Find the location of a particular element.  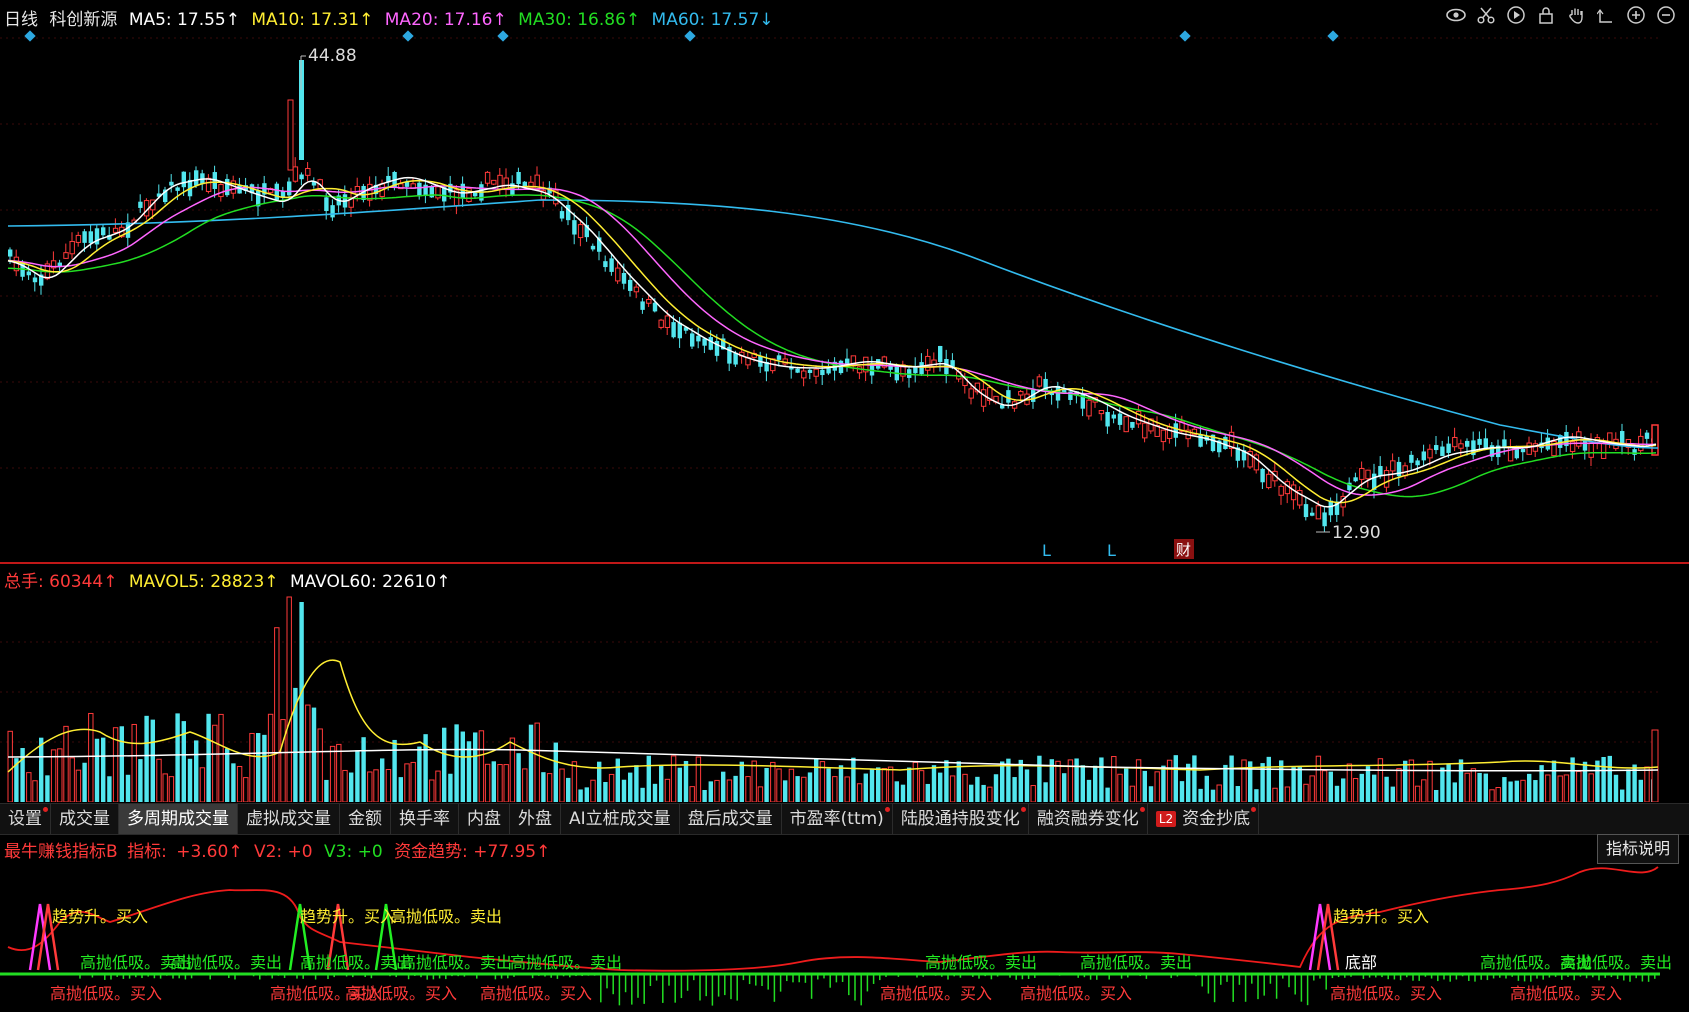

volume-grid is located at coordinates (830, 692).